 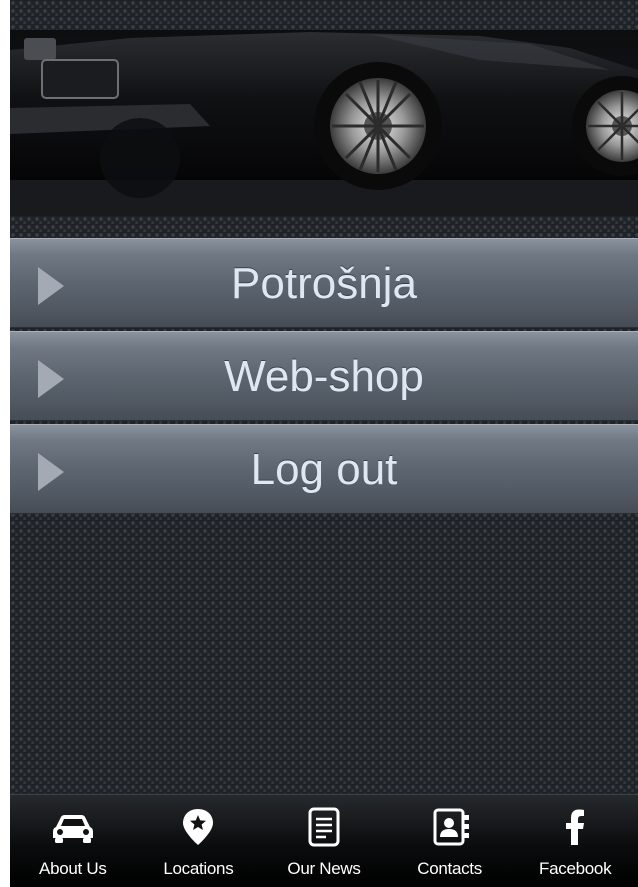 I want to click on menu-item-label: Log out, so click(x=324, y=469).